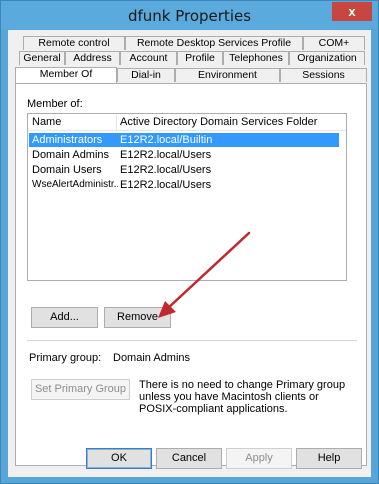 Image resolution: width=379 pixels, height=484 pixels. I want to click on title-bar: dfunk Properties x, so click(189, 15).